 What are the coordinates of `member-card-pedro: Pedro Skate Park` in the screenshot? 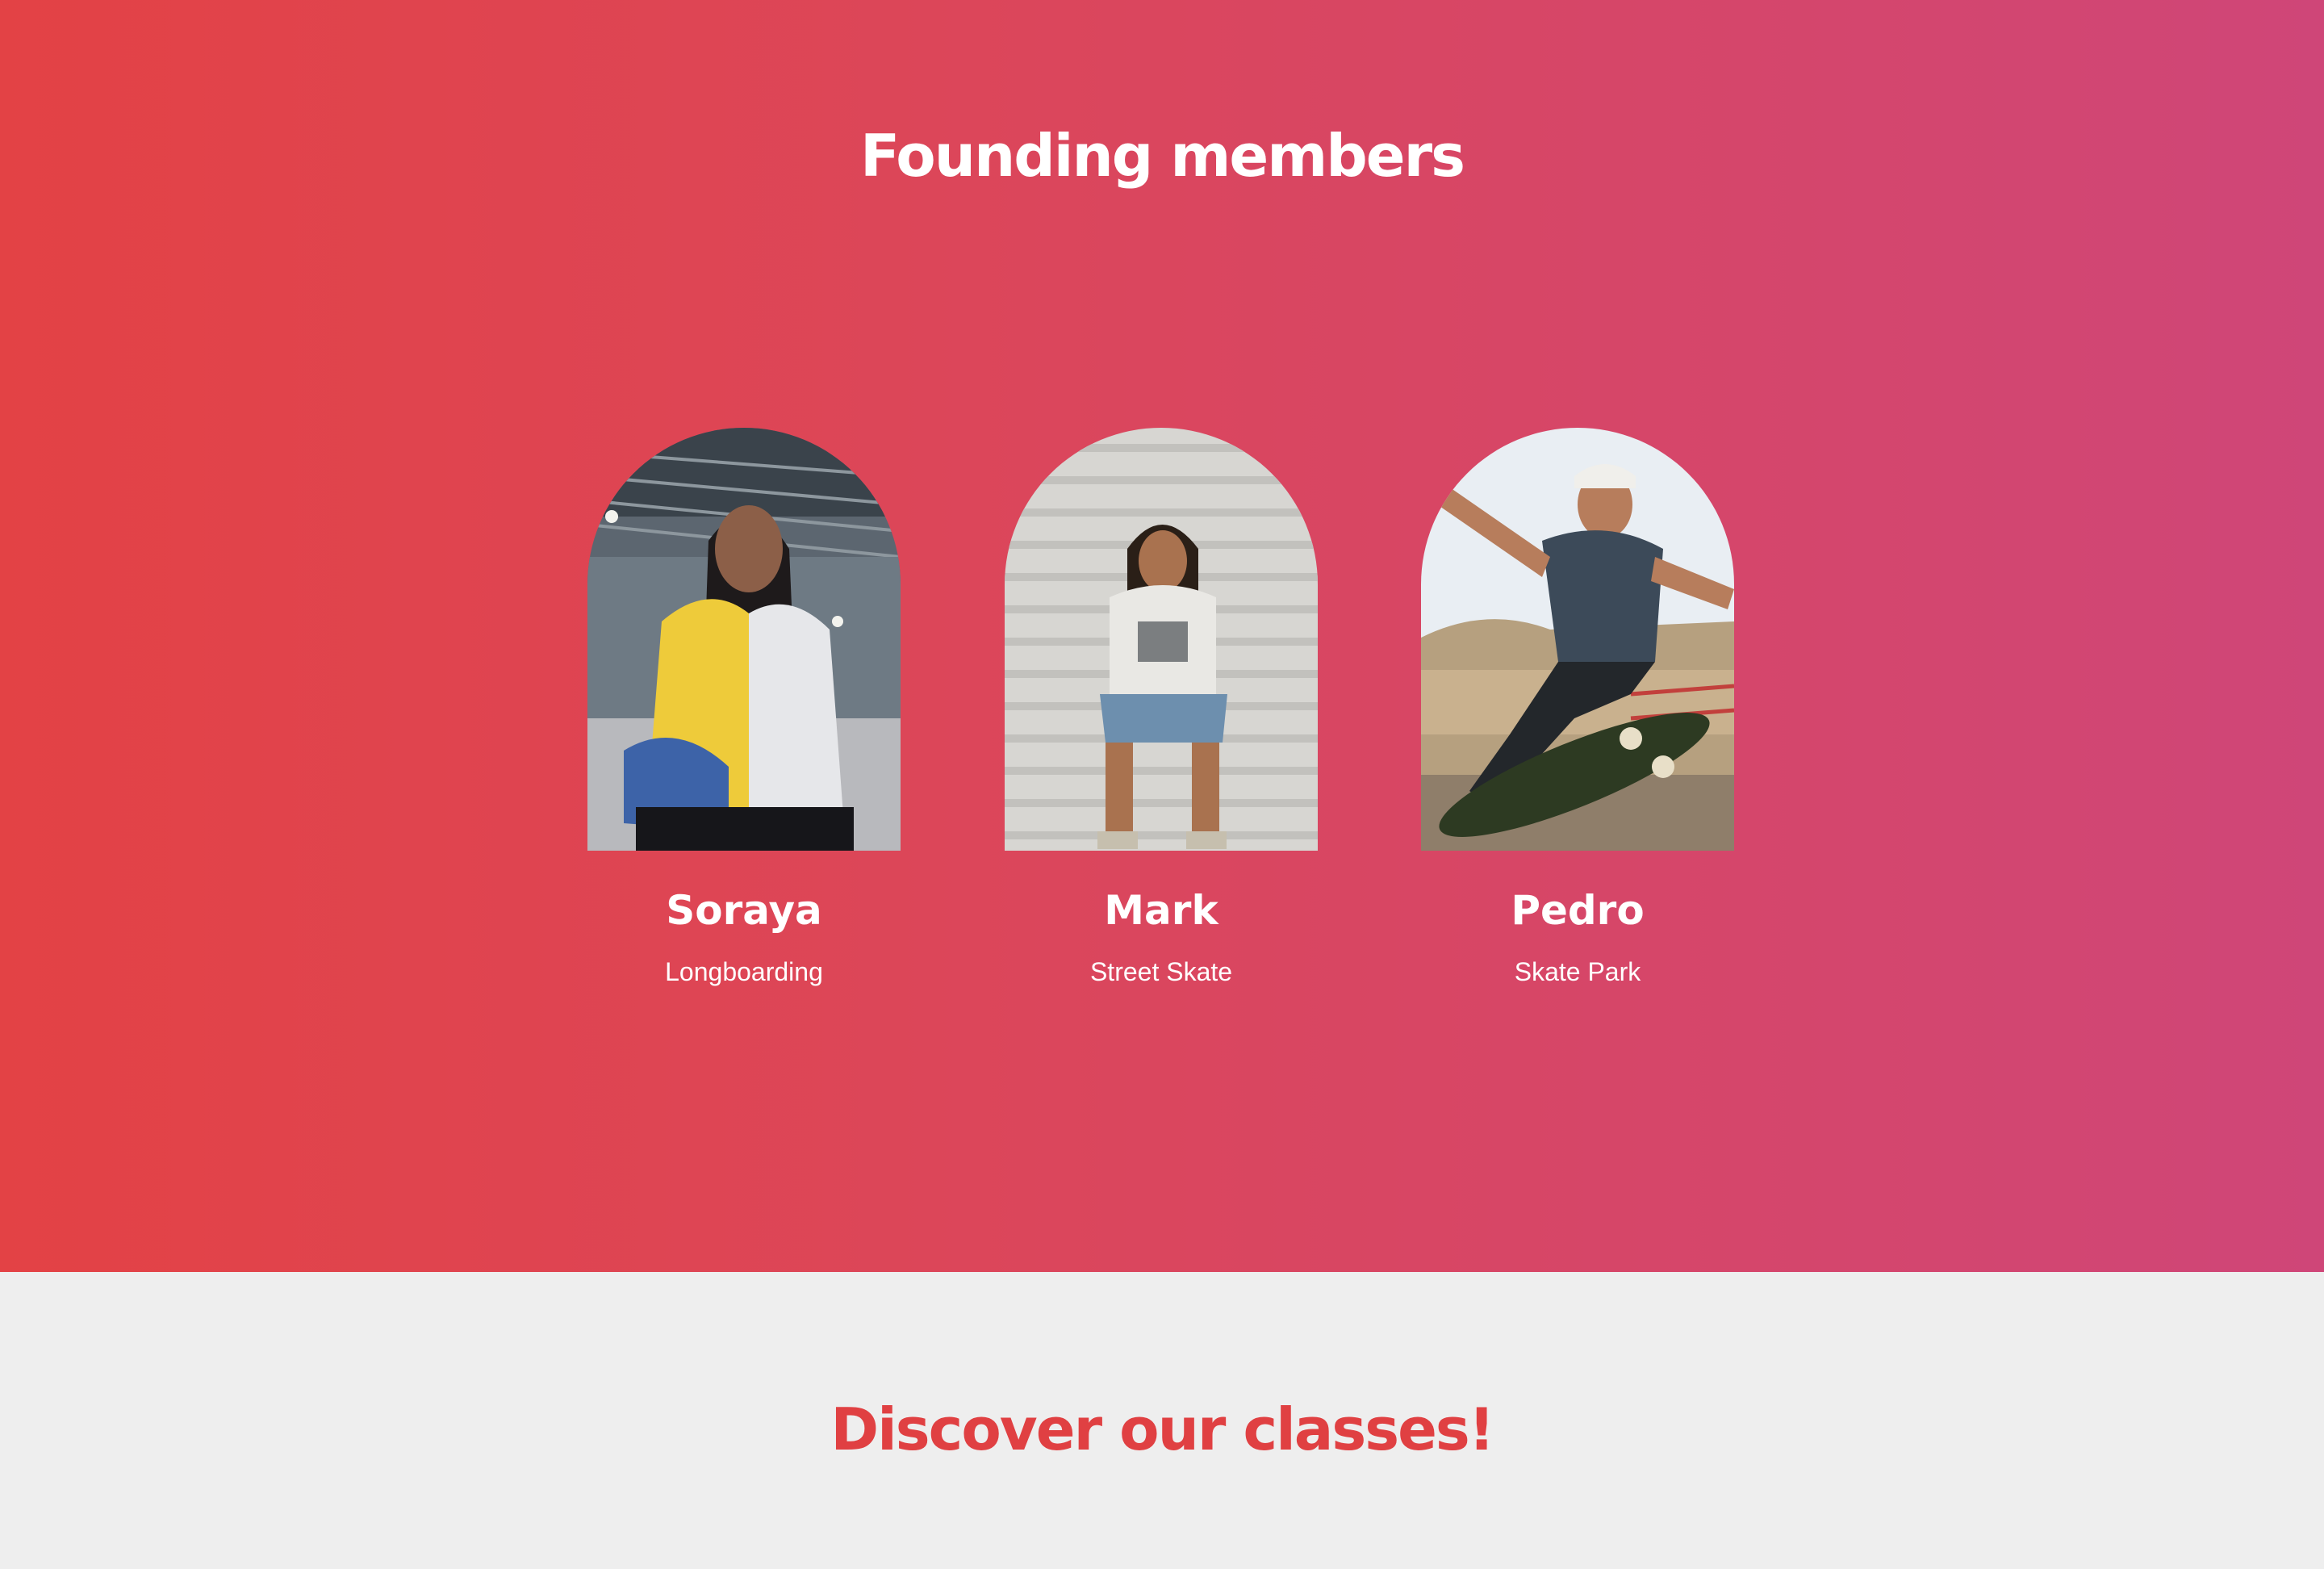 It's located at (1577, 708).